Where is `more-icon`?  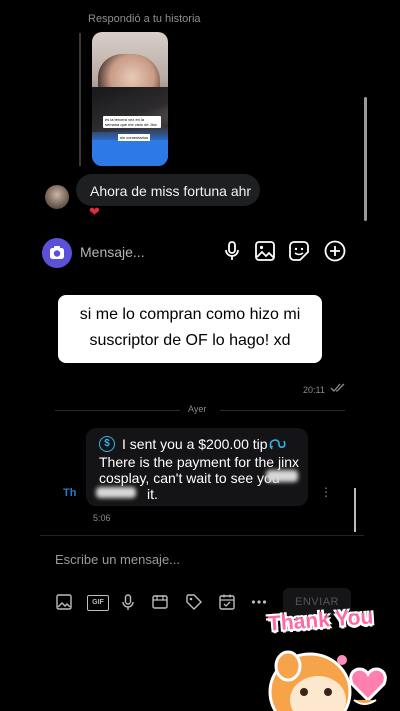 more-icon is located at coordinates (259, 602).